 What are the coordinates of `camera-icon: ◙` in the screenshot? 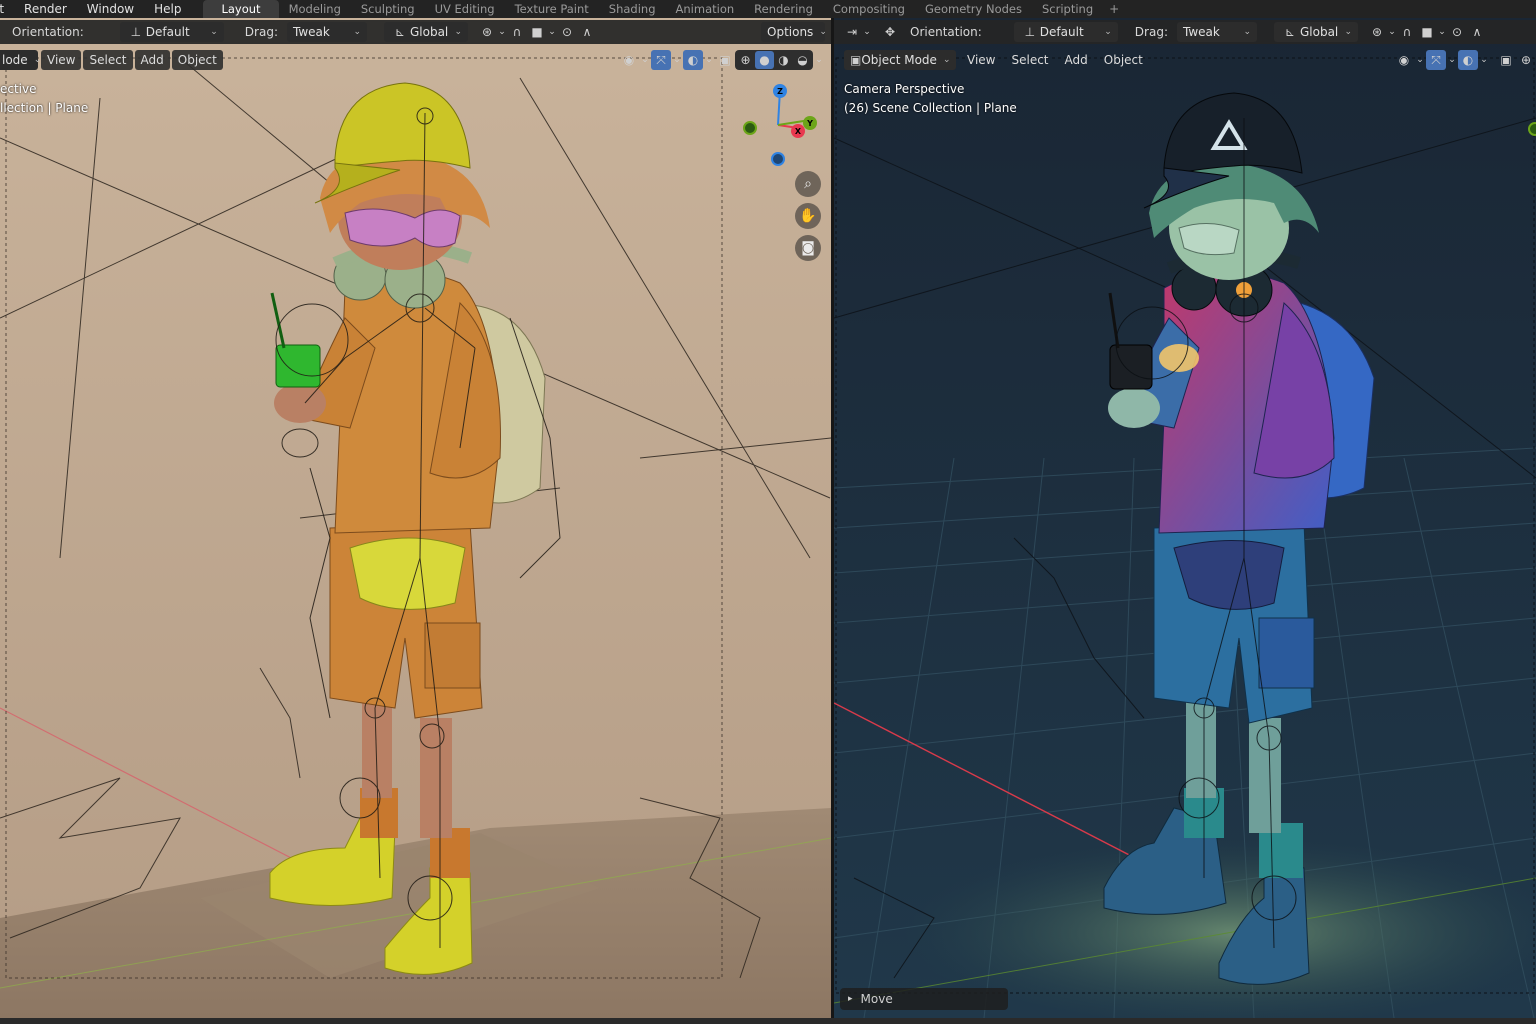 It's located at (808, 248).